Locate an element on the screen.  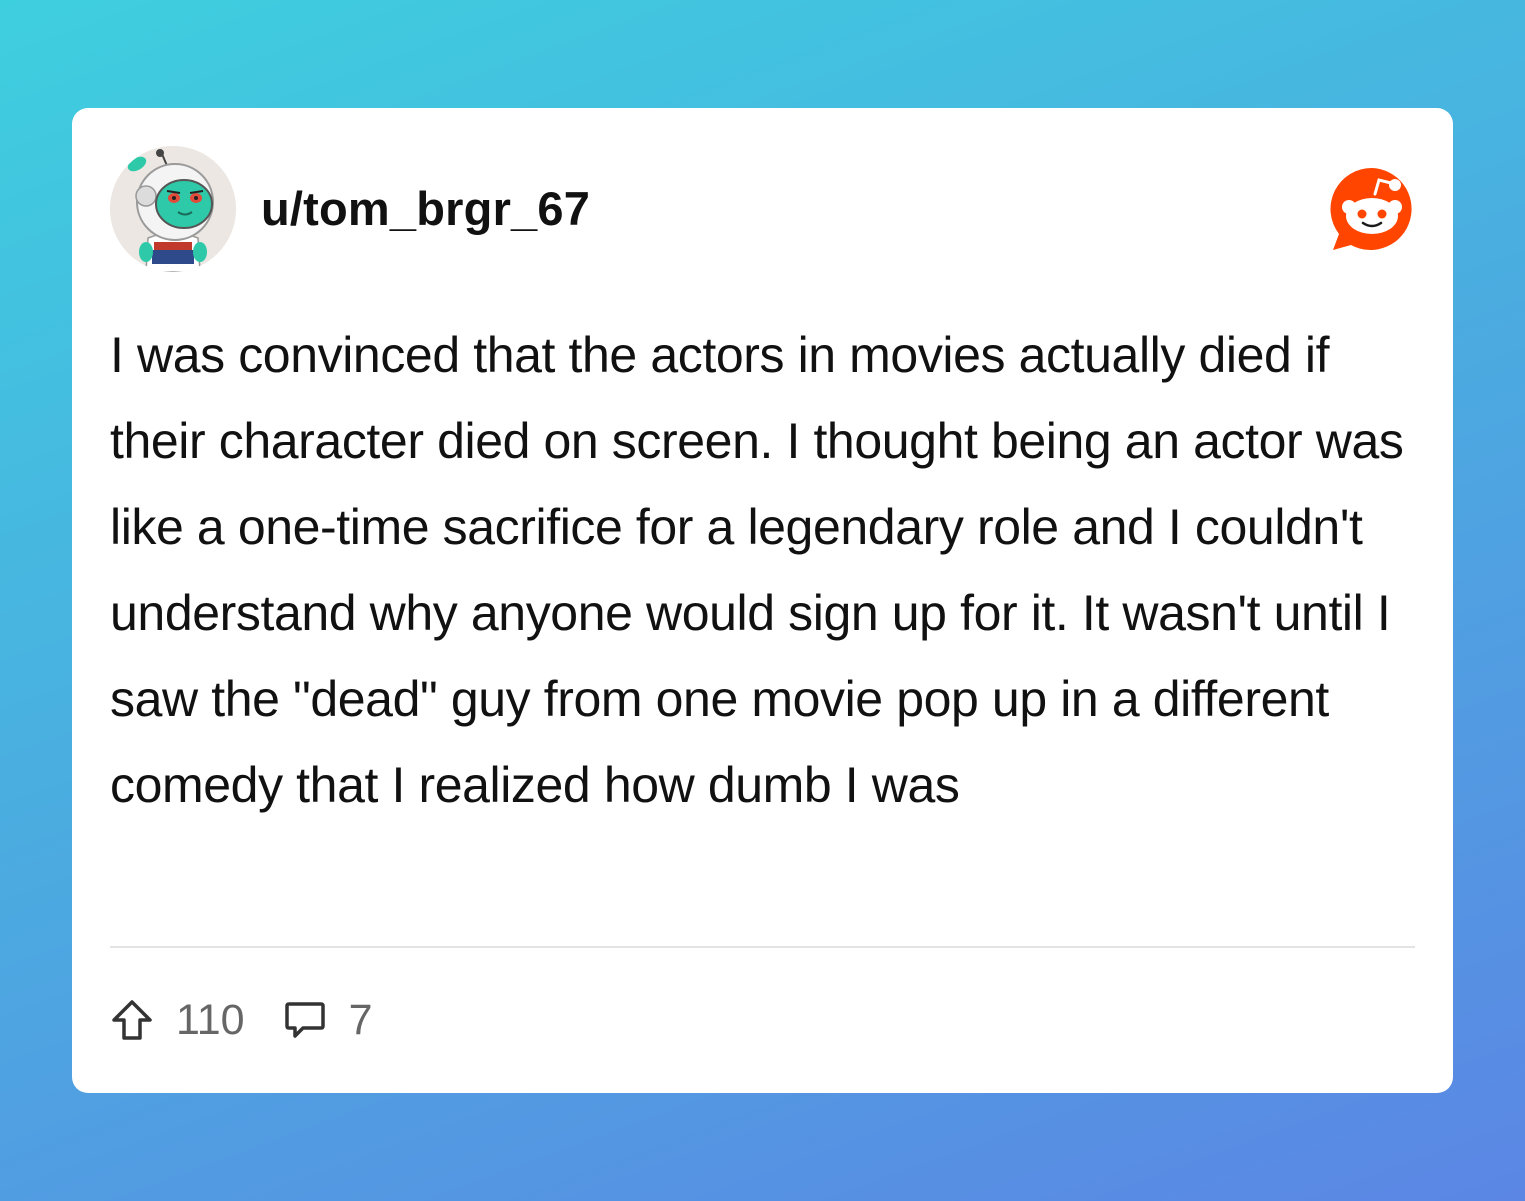
comment-count: 7 is located at coordinates (360, 1019).